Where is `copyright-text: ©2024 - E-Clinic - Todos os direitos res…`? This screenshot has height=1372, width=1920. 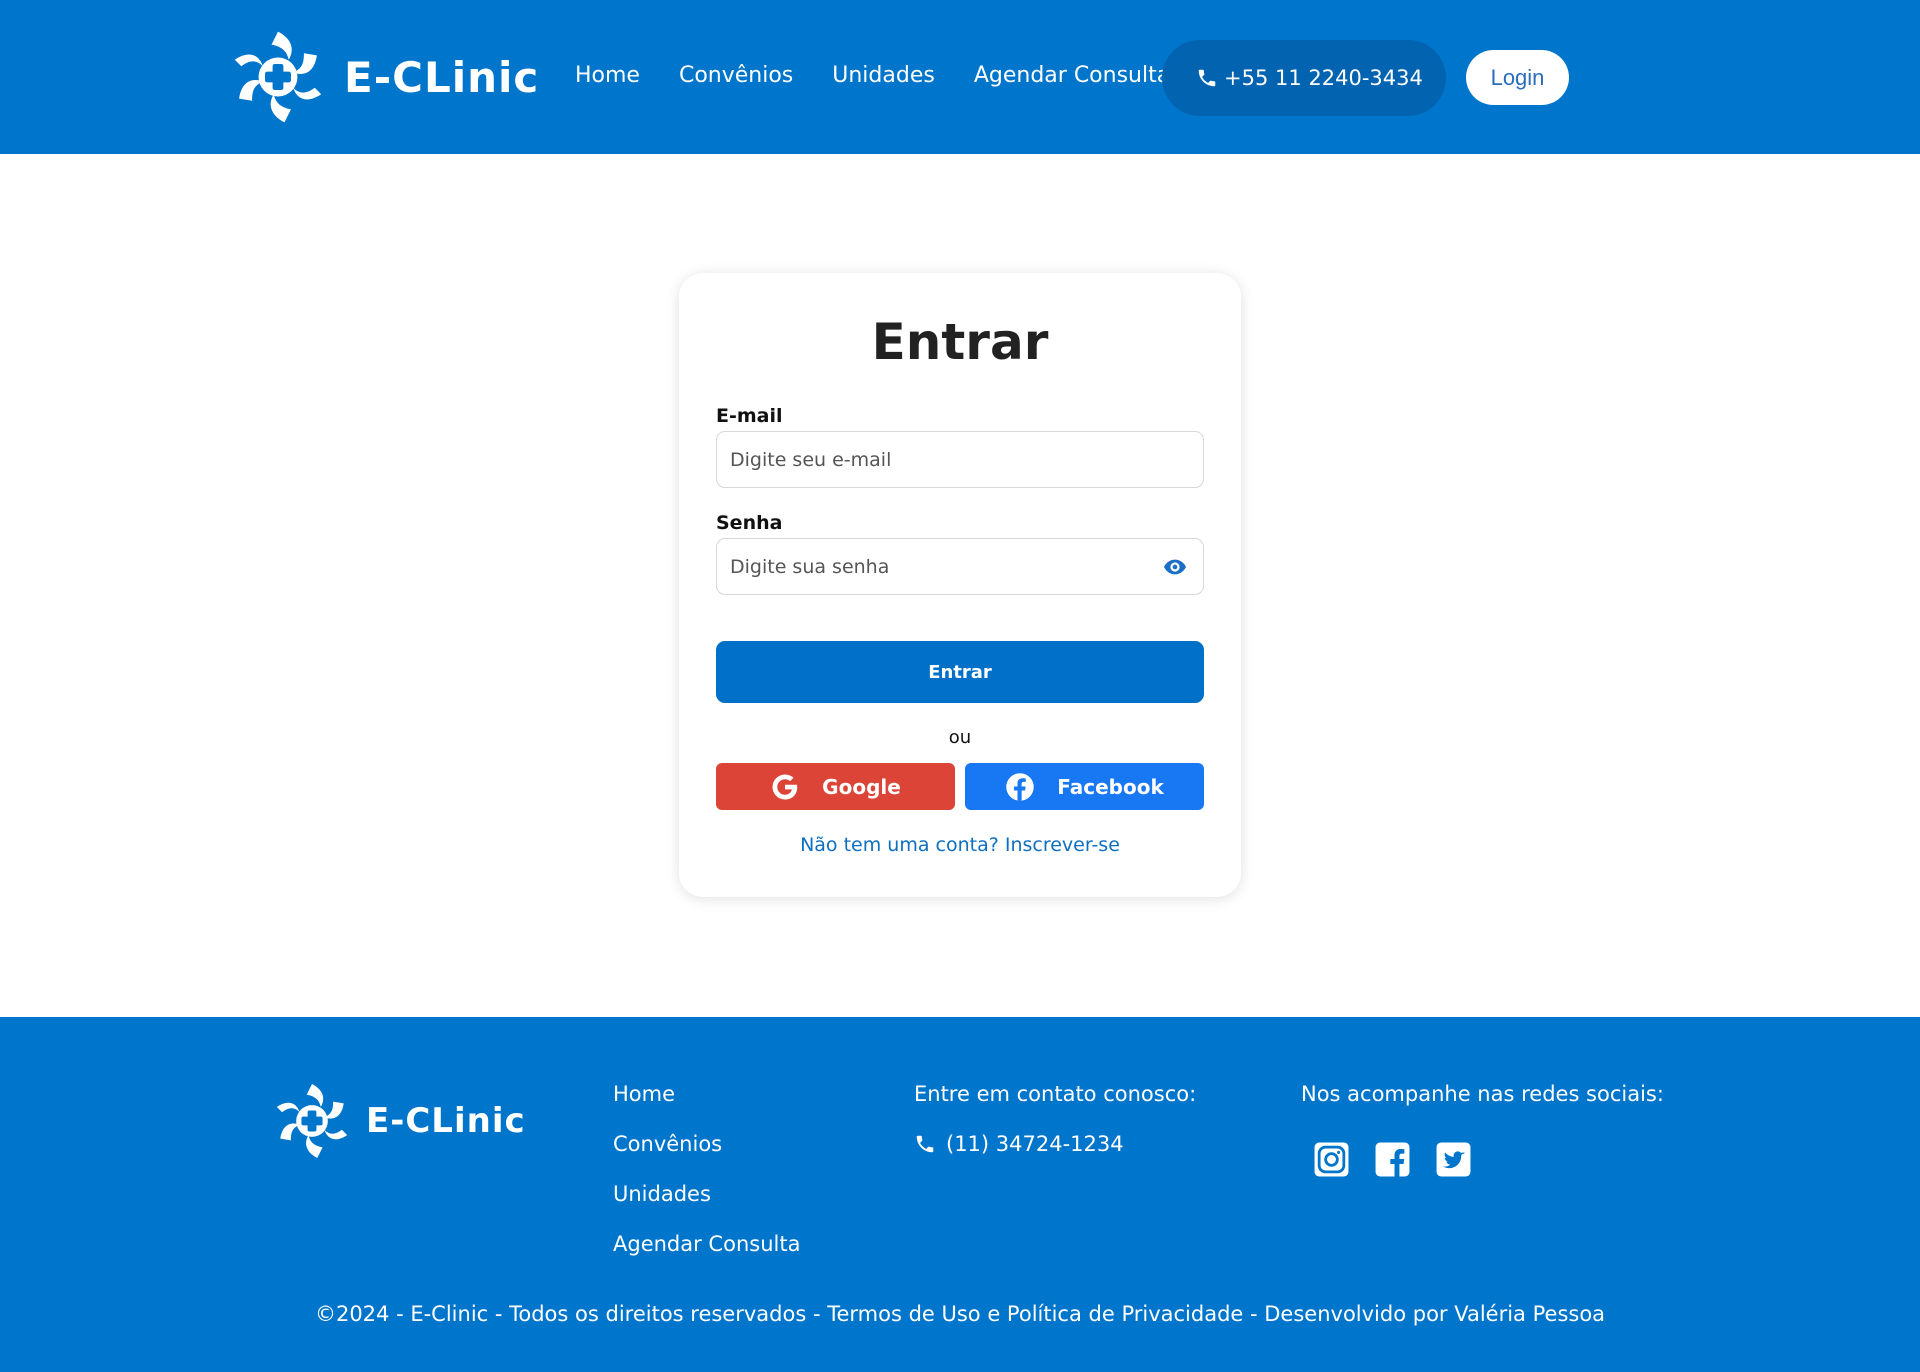 copyright-text: ©2024 - E-Clinic - Todos os direitos res… is located at coordinates (960, 1314).